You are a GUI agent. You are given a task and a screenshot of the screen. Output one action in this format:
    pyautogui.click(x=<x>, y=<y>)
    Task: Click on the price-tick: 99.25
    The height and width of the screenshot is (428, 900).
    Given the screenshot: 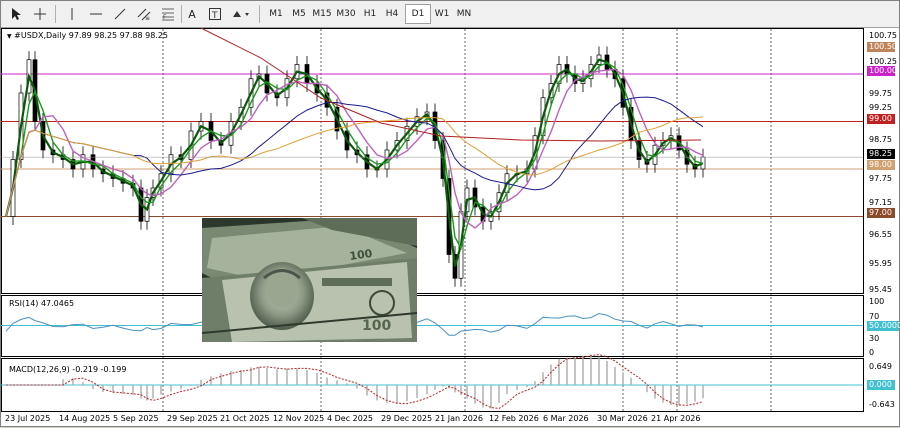 What is the action you would take?
    pyautogui.click(x=880, y=107)
    